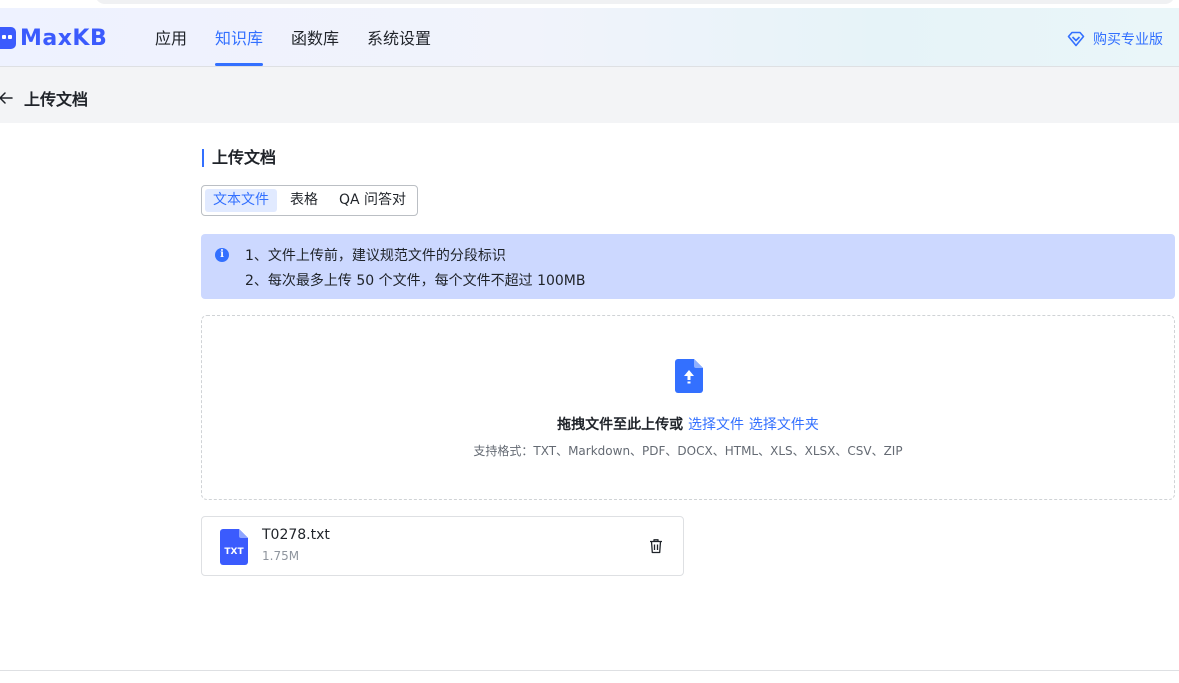 The height and width of the screenshot is (683, 1179). I want to click on diamond-icon, so click(1076, 39).